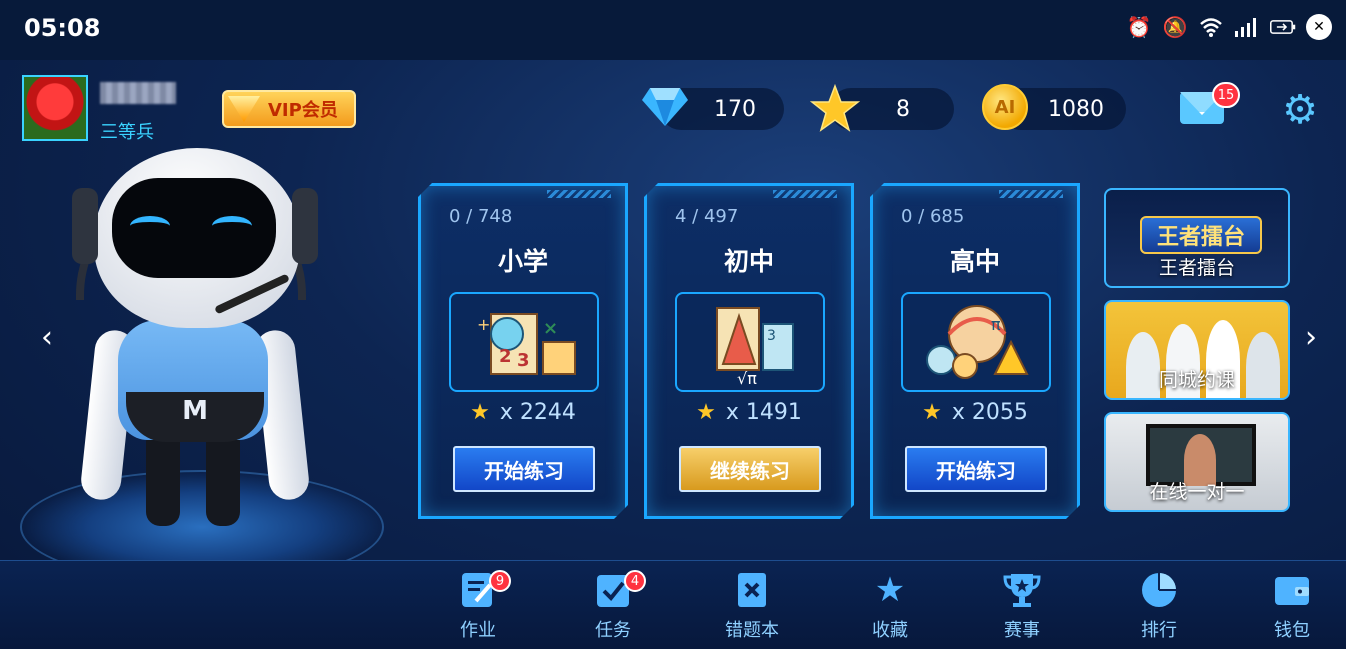 This screenshot has width=1346, height=649. Describe the element at coordinates (1211, 27) in the screenshot. I see `wifi-icon` at that location.